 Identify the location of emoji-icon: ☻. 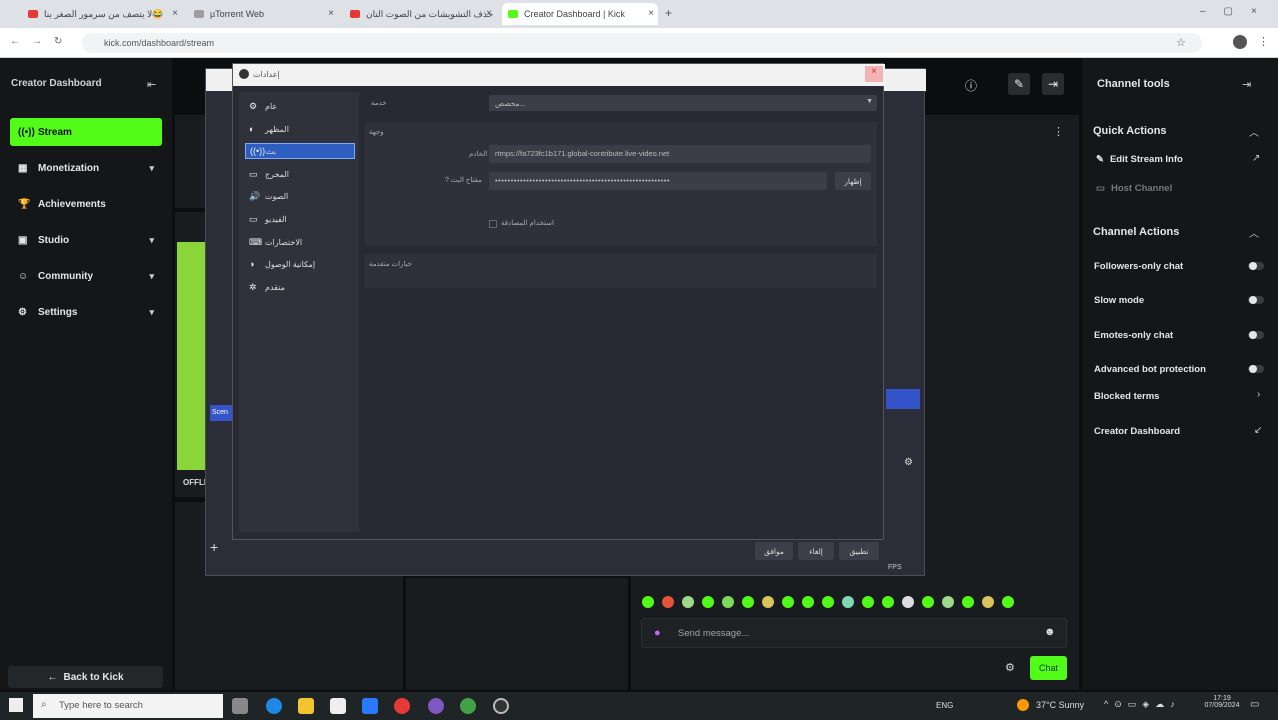
(1050, 632).